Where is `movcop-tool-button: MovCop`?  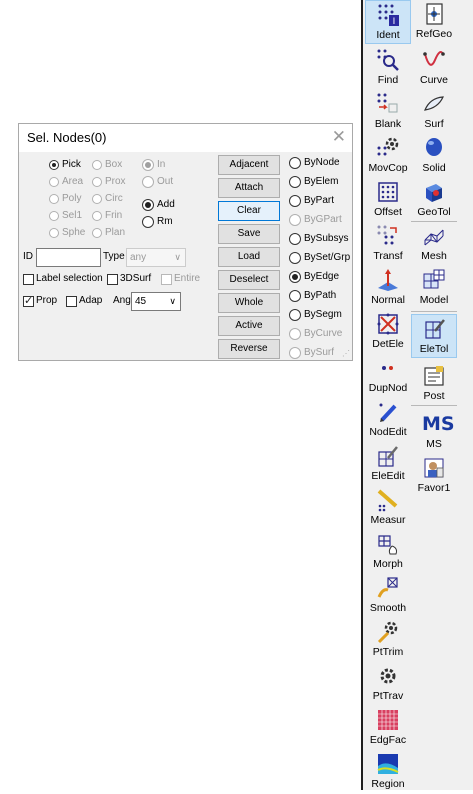 movcop-tool-button: MovCop is located at coordinates (388, 156).